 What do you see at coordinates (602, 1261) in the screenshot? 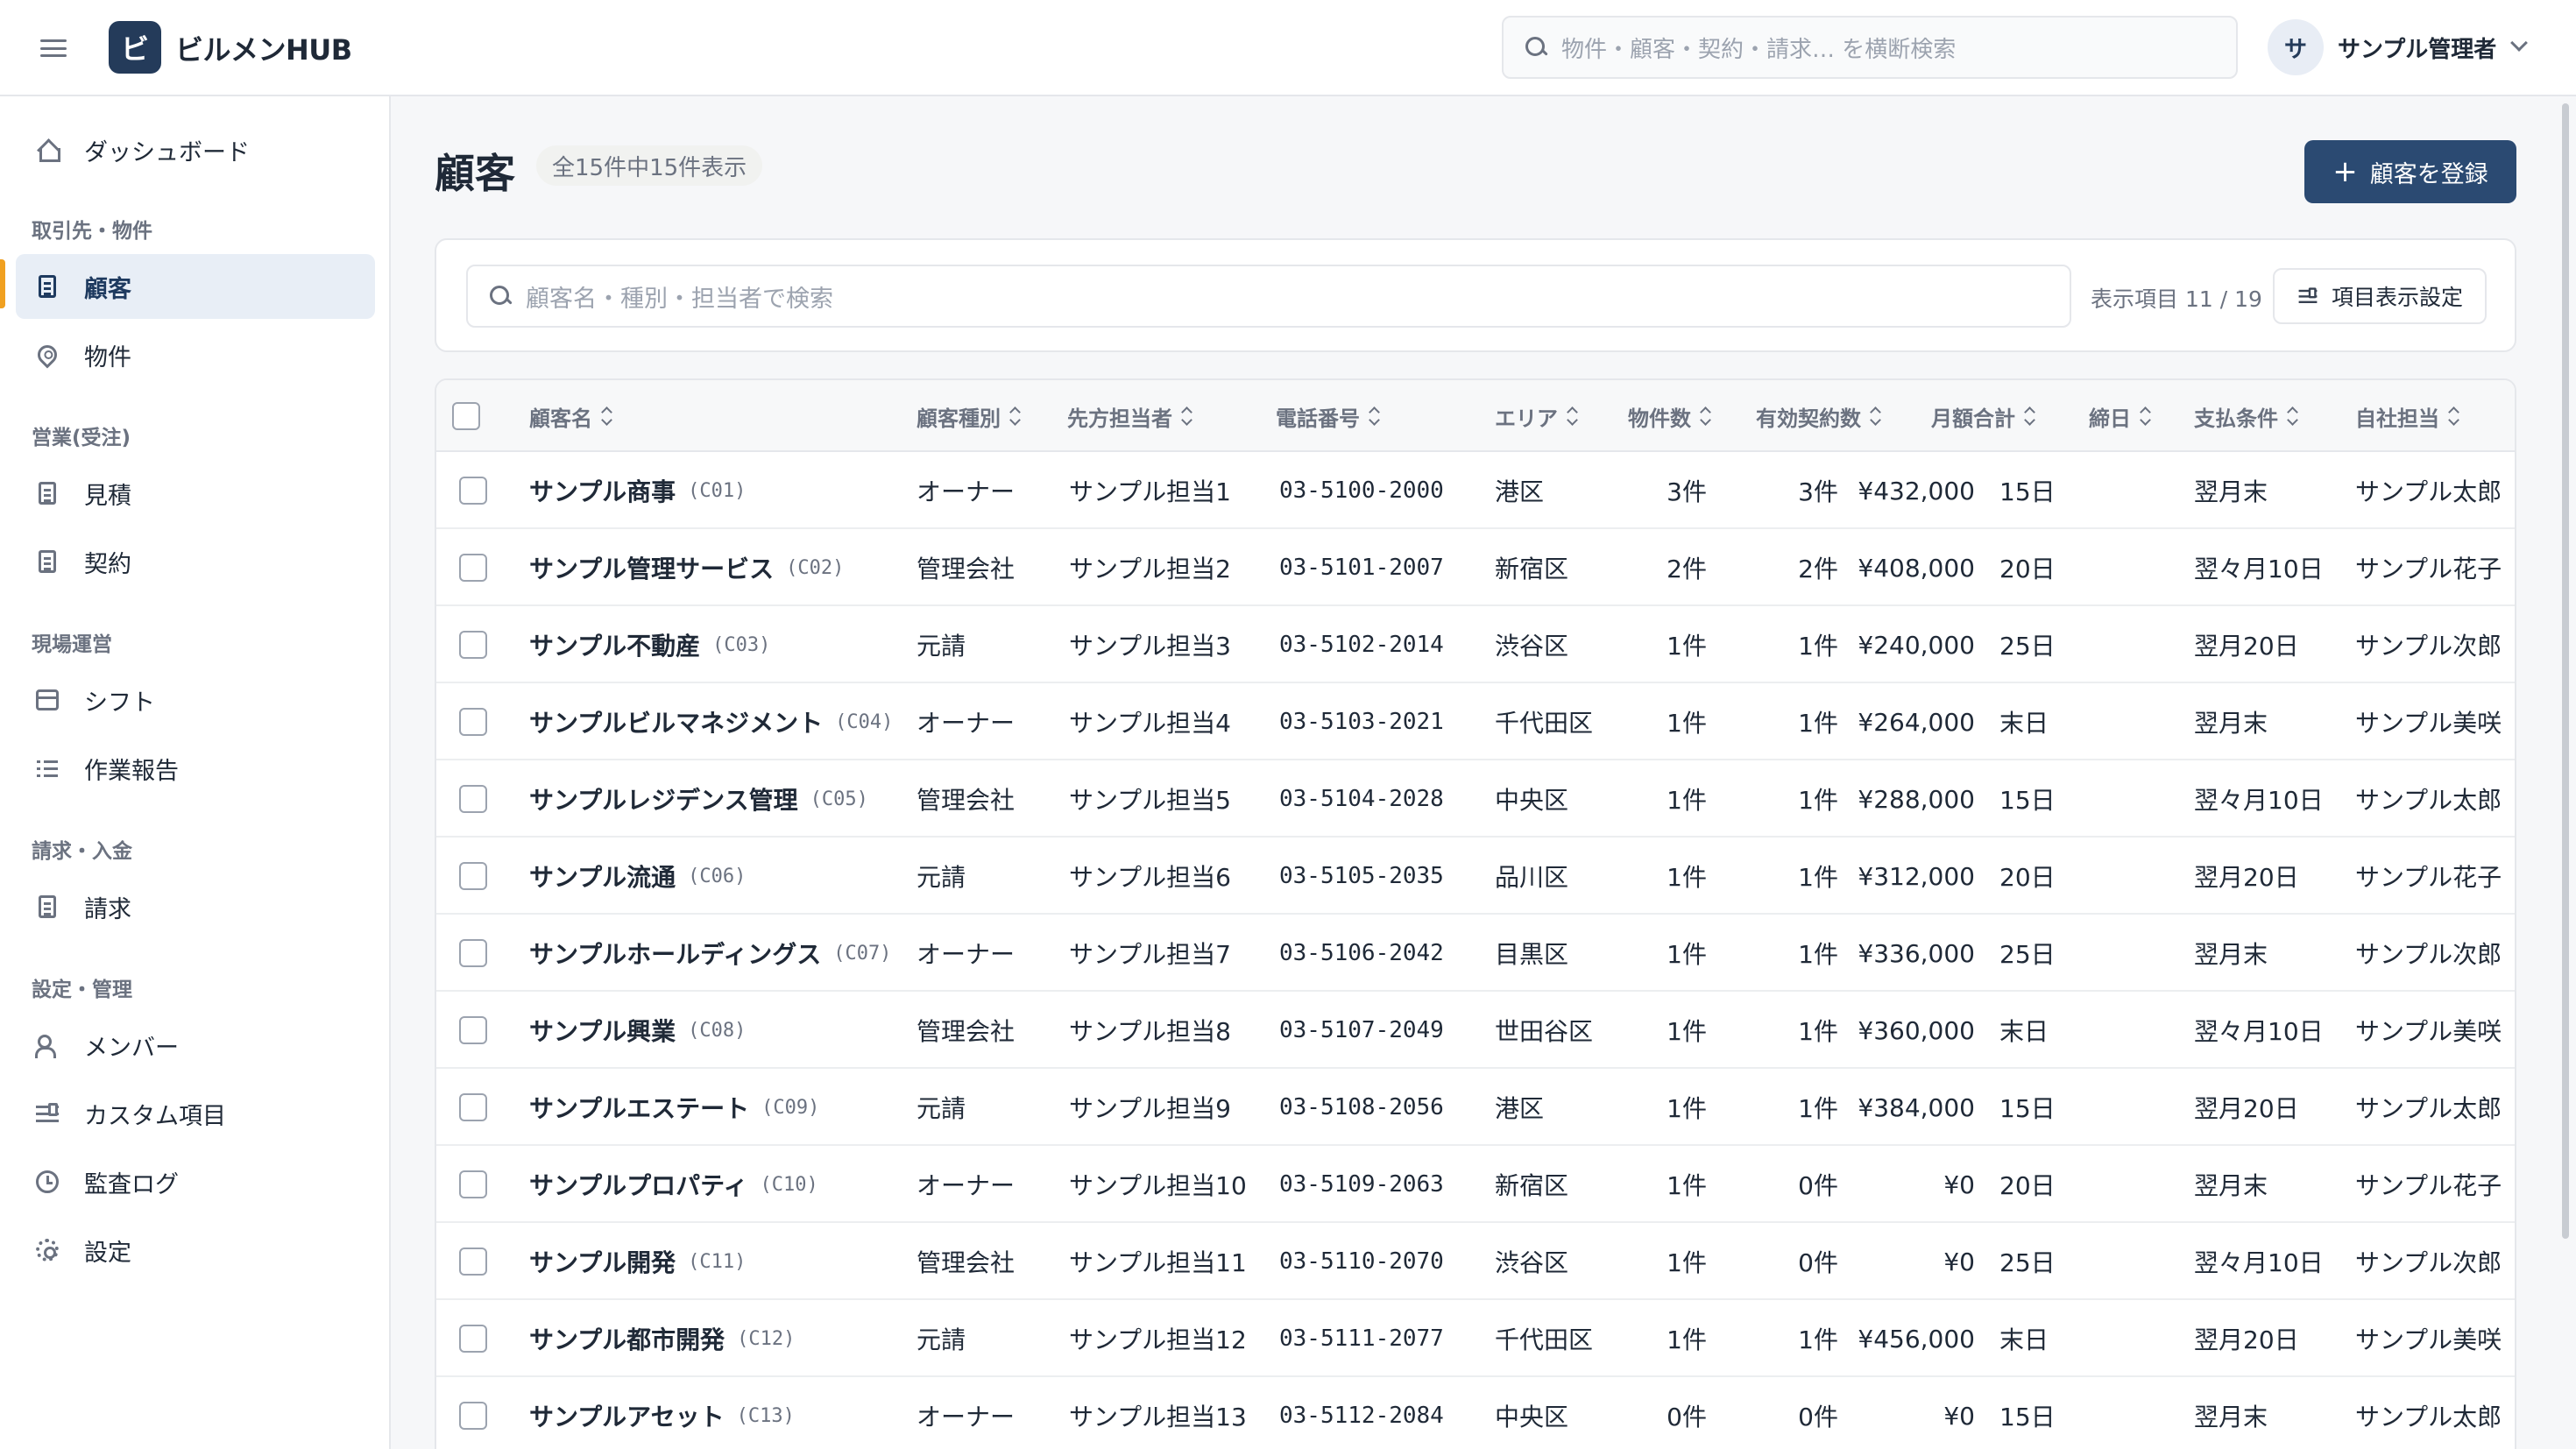
I see `customer-name: サンプル開発` at bounding box center [602, 1261].